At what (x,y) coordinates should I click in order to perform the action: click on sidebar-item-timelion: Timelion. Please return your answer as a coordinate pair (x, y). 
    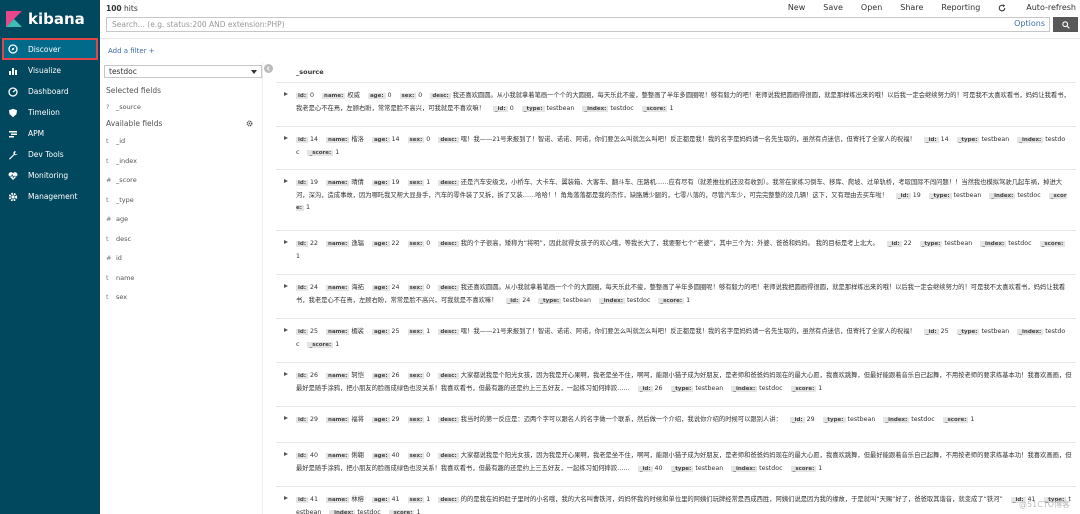
    Looking at the image, I should click on (50, 112).